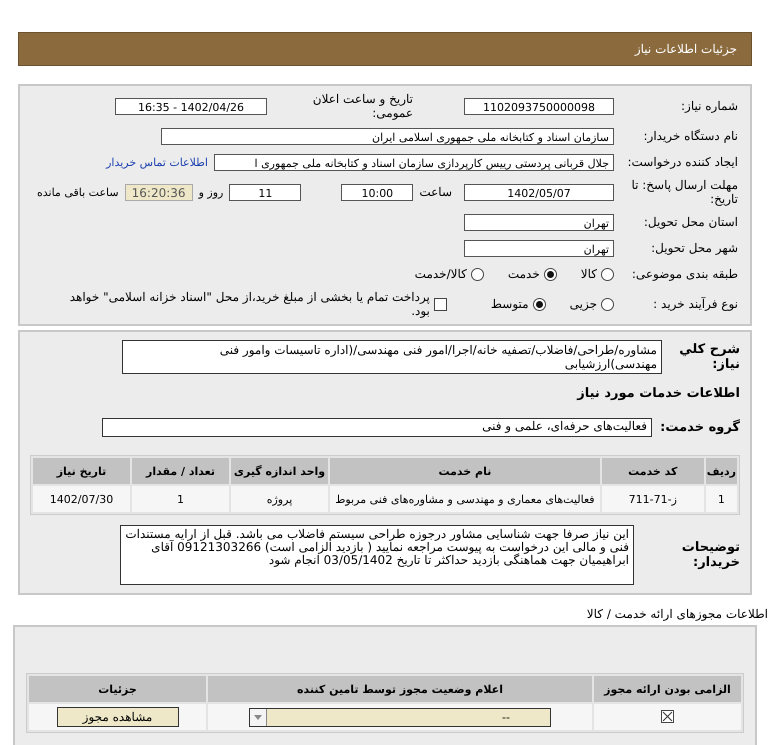  I want to click on page-header: جزئیات اطلاعات نیاز, so click(385, 49).